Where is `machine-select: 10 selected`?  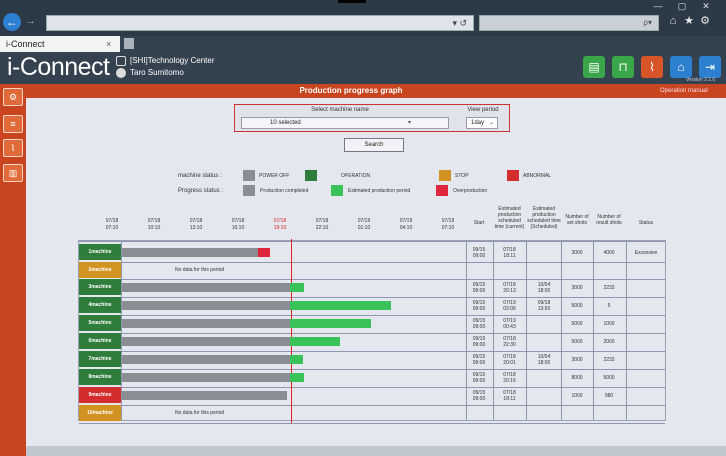 machine-select: 10 selected is located at coordinates (345, 123).